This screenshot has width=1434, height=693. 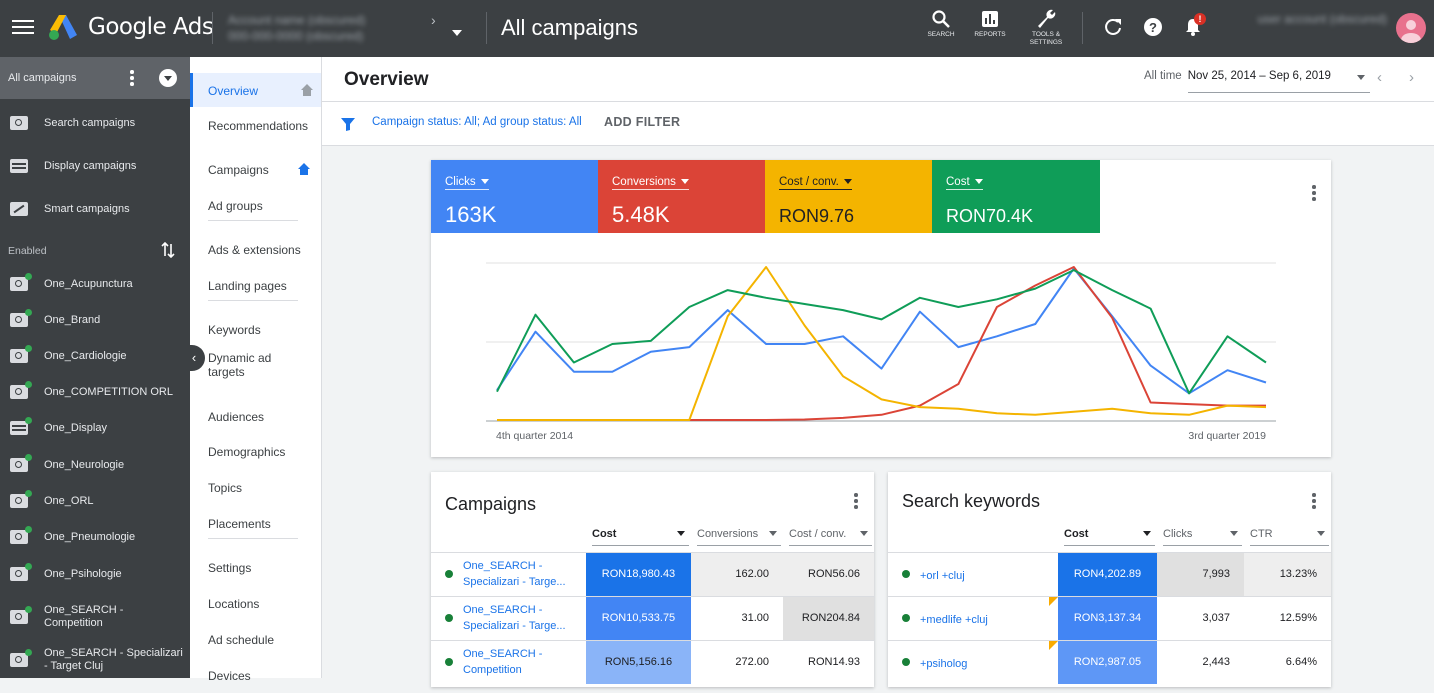 I want to click on add-filter-button: ADD FILTER, so click(x=642, y=122).